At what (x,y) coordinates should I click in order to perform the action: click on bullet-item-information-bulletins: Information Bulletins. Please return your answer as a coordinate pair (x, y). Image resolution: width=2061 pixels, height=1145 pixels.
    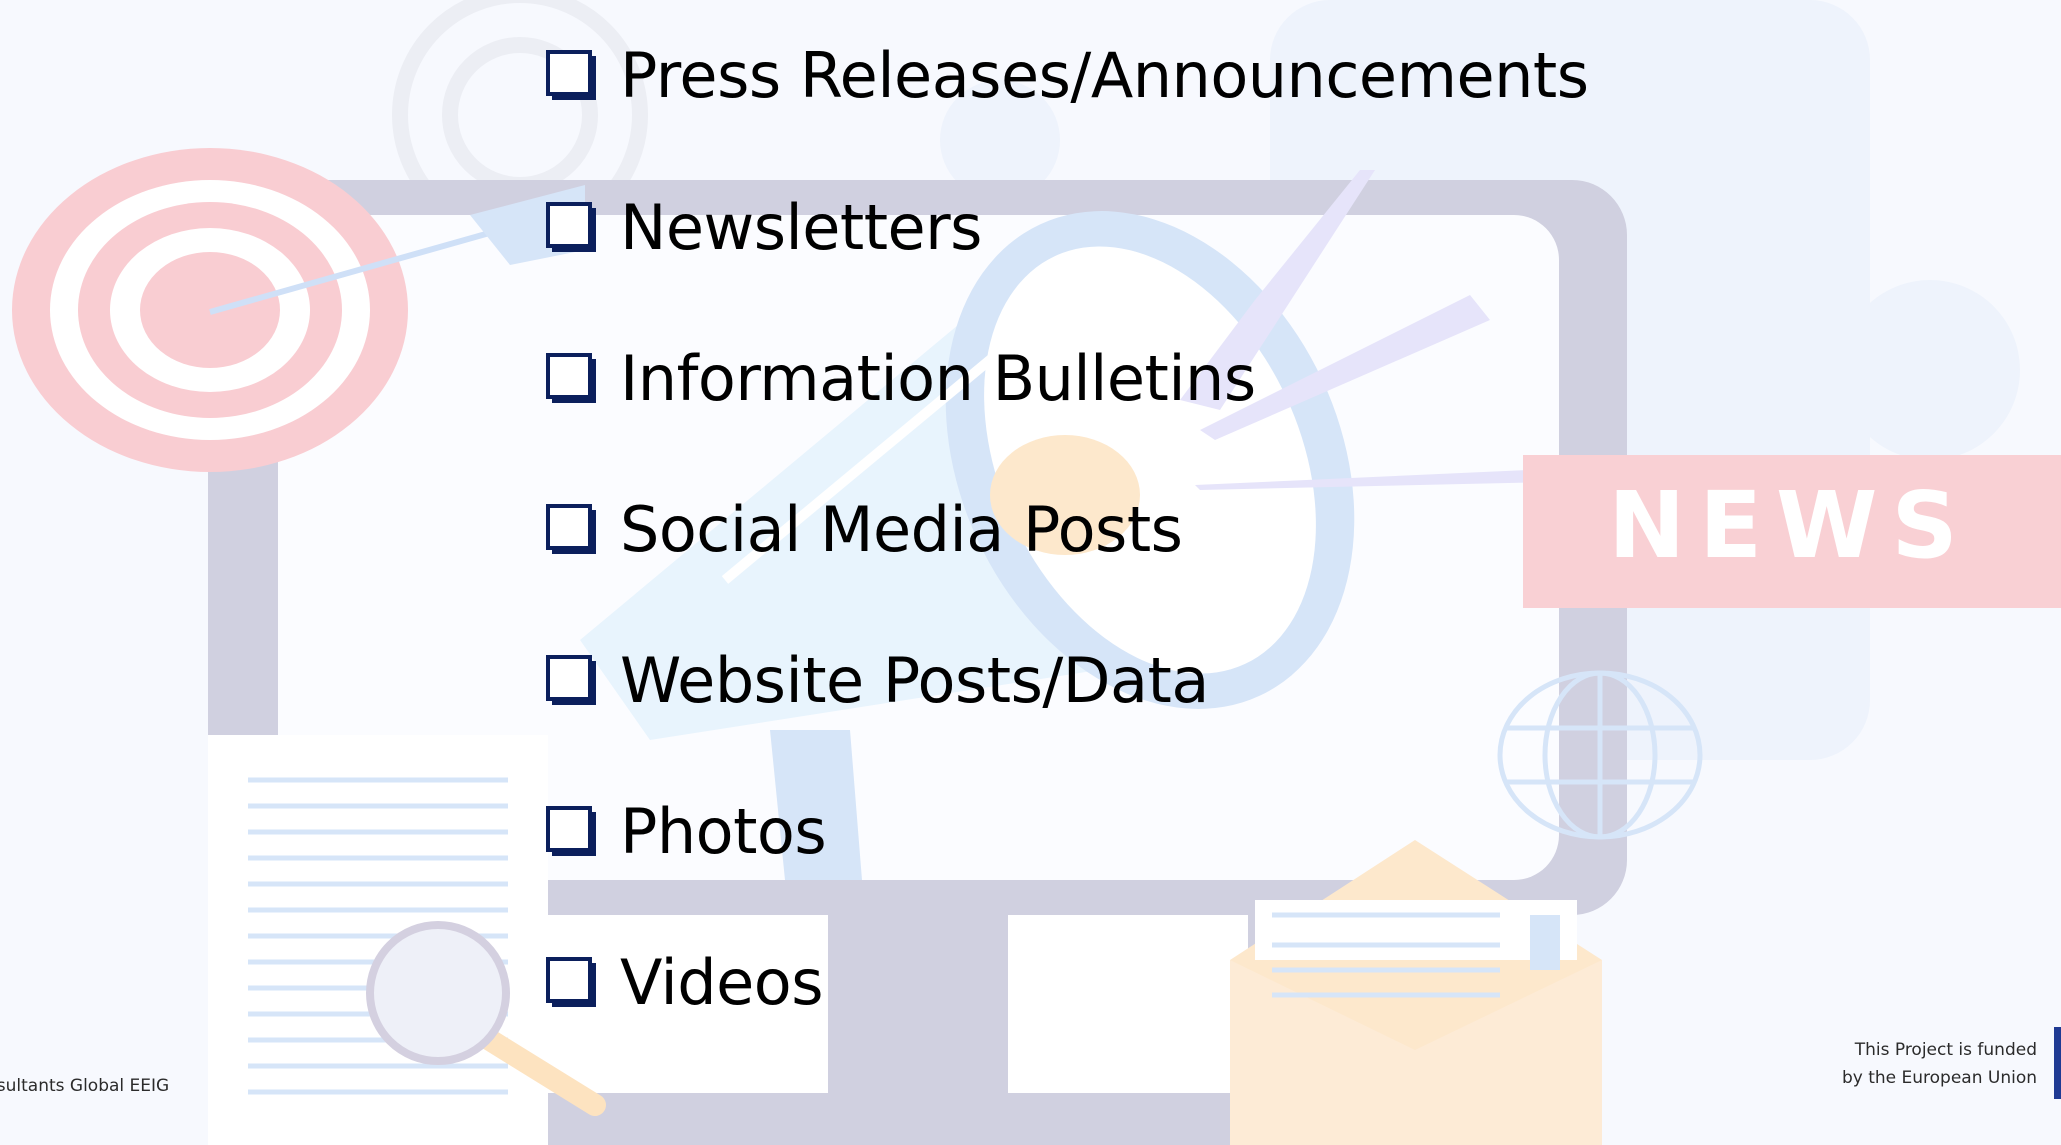
    Looking at the image, I should click on (901, 378).